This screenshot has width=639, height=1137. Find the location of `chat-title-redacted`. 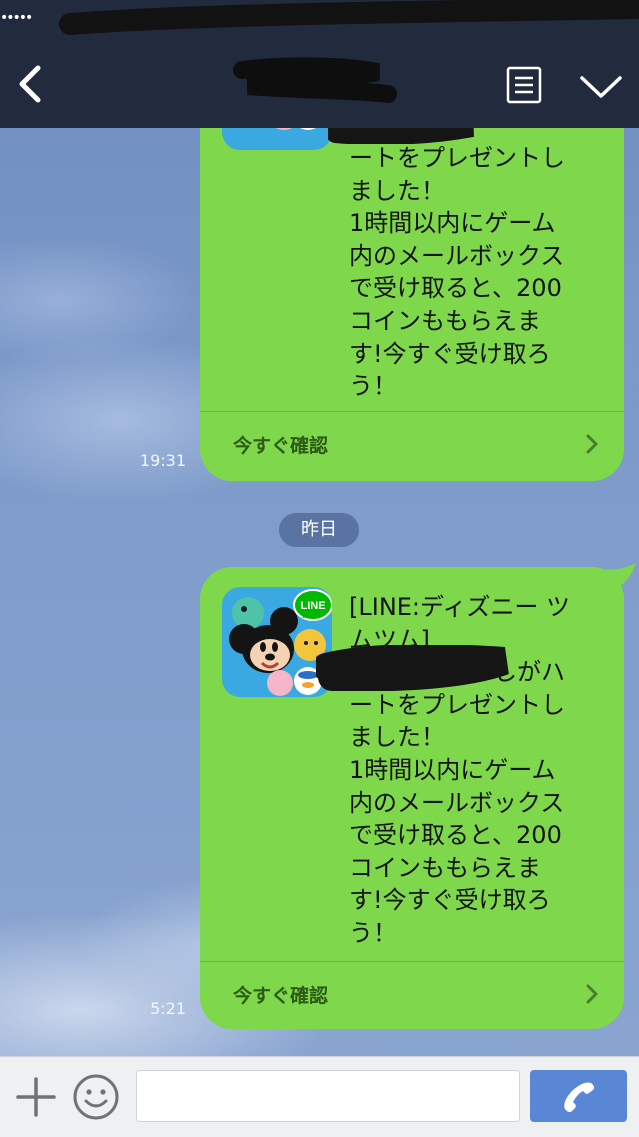

chat-title-redacted is located at coordinates (315, 80).